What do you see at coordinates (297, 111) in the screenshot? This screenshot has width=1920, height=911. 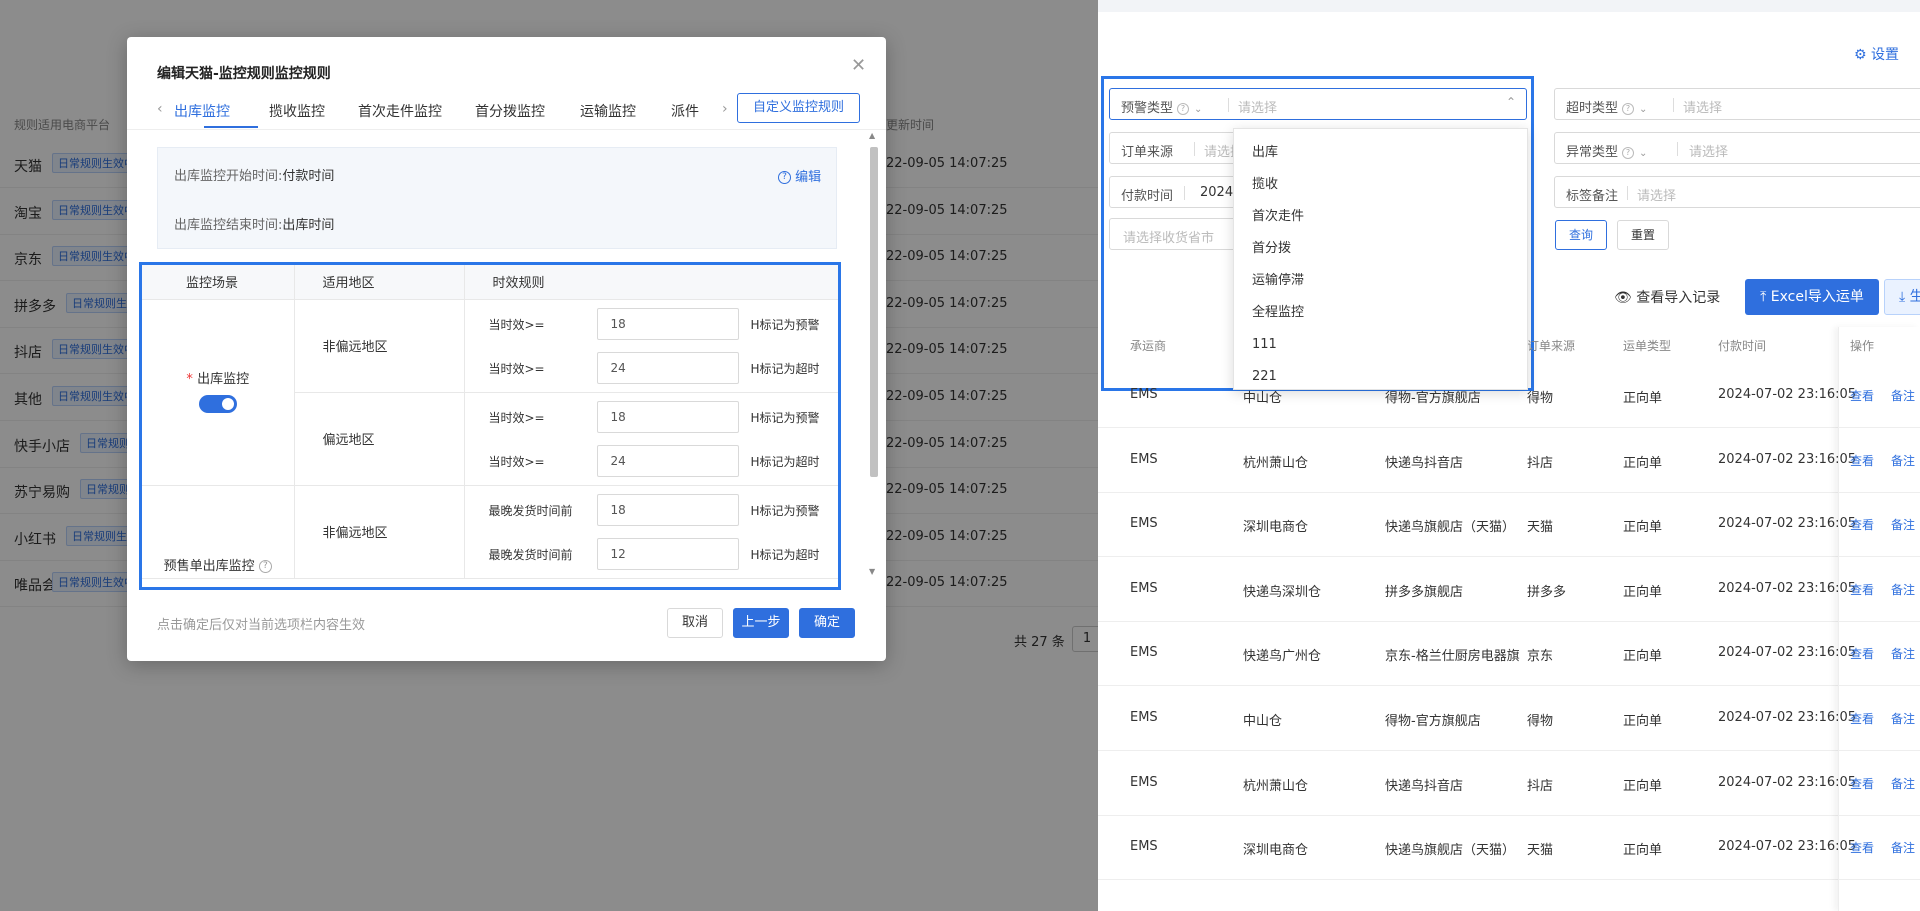 I see `tab-pickup: 揽收监控` at bounding box center [297, 111].